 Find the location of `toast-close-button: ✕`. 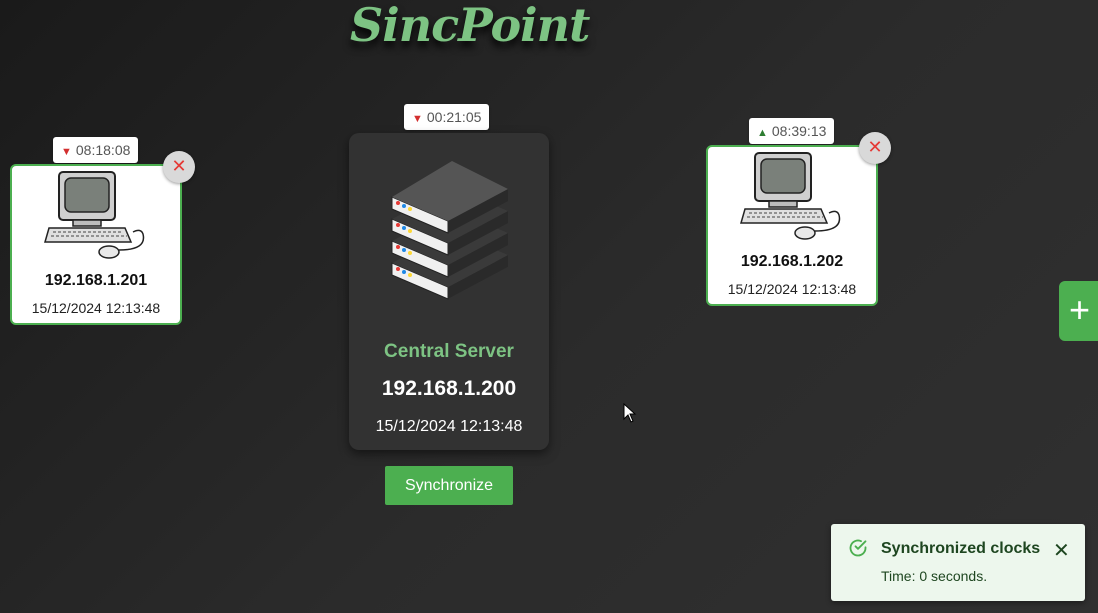

toast-close-button: ✕ is located at coordinates (1061, 550).